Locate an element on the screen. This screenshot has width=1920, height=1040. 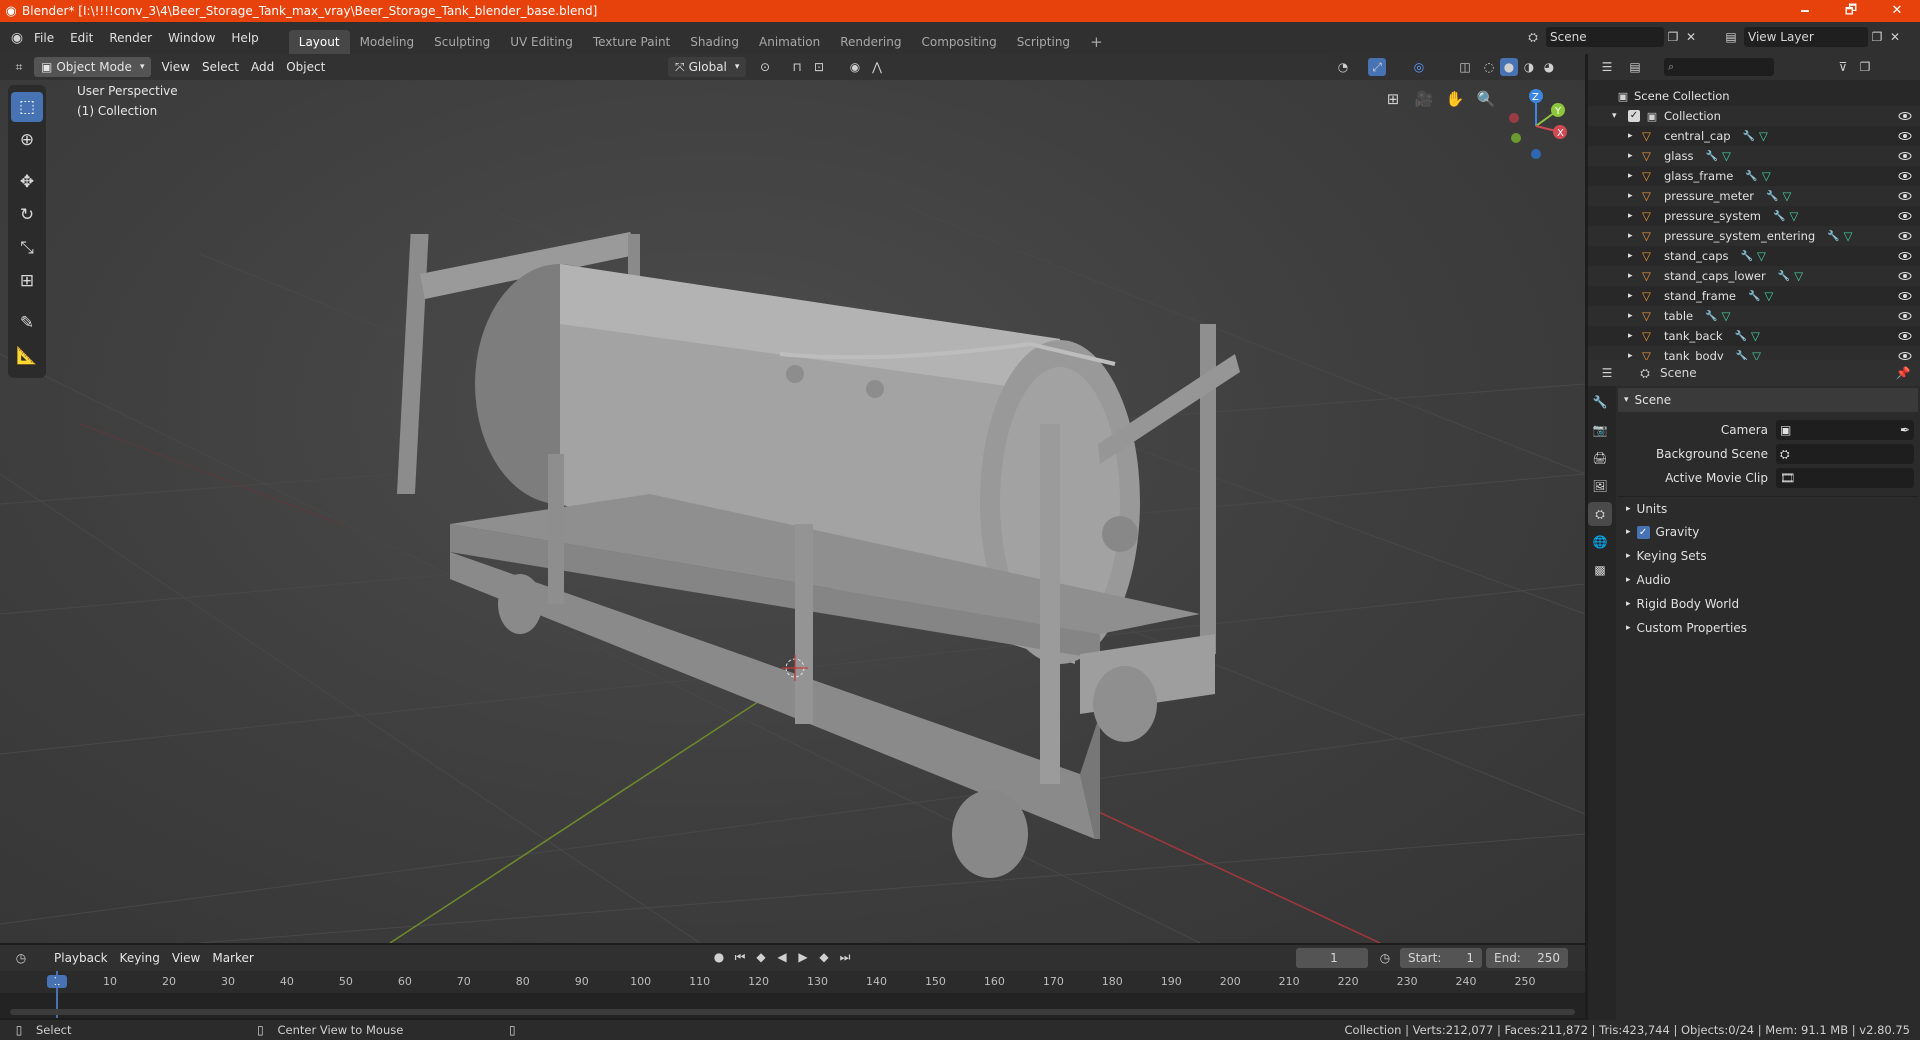
rotate-tool-icon: ↻ is located at coordinates (27, 215).